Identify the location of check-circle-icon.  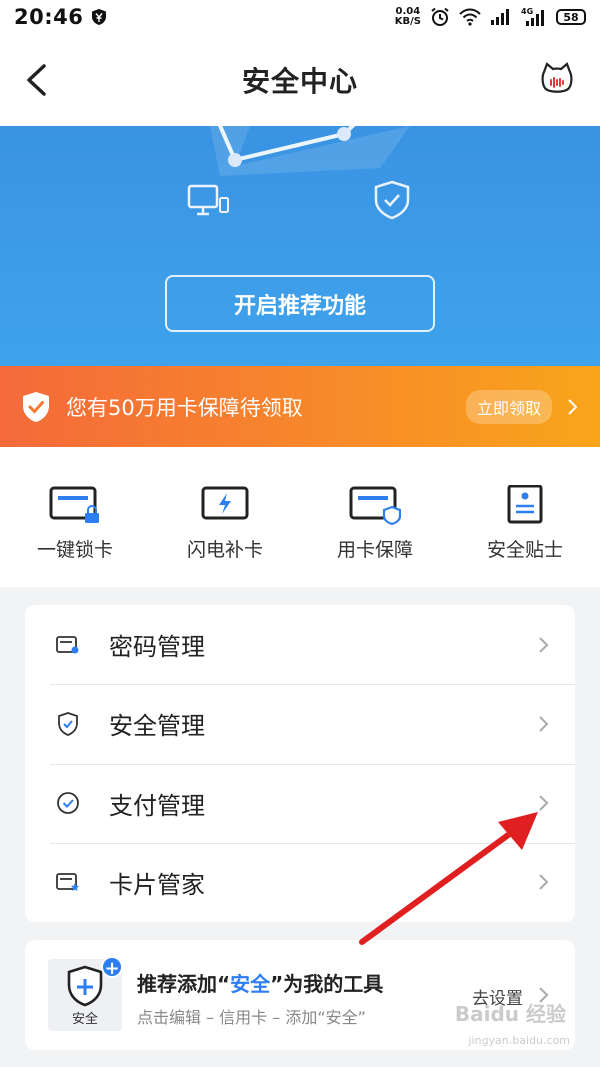
(68, 803).